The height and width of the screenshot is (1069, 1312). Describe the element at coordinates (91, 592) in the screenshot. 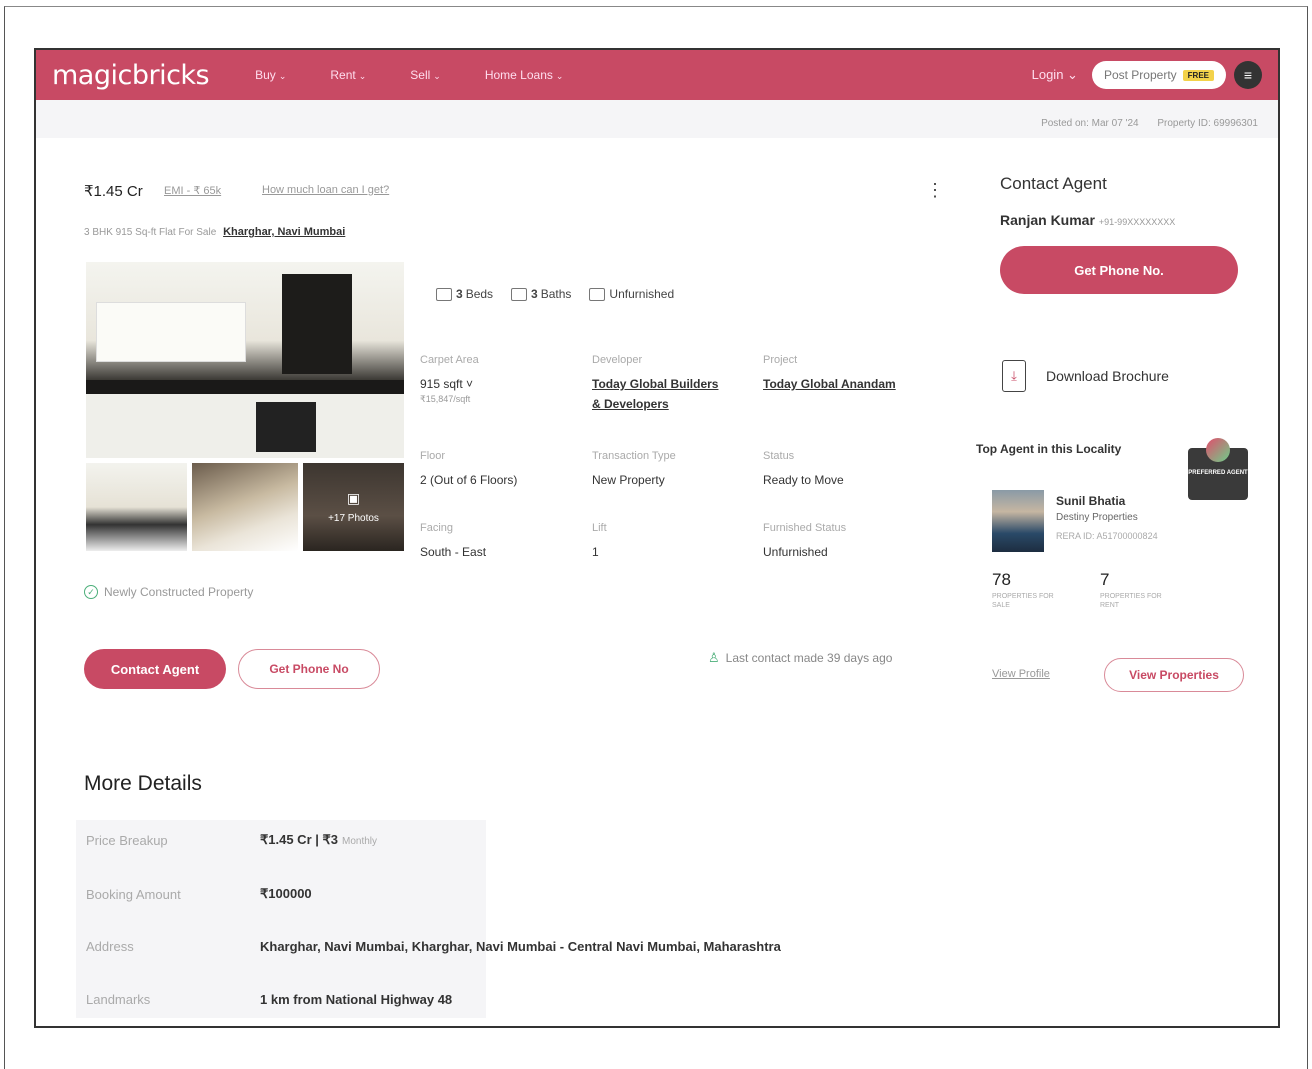

I see `check-circle-icon: ✓` at that location.